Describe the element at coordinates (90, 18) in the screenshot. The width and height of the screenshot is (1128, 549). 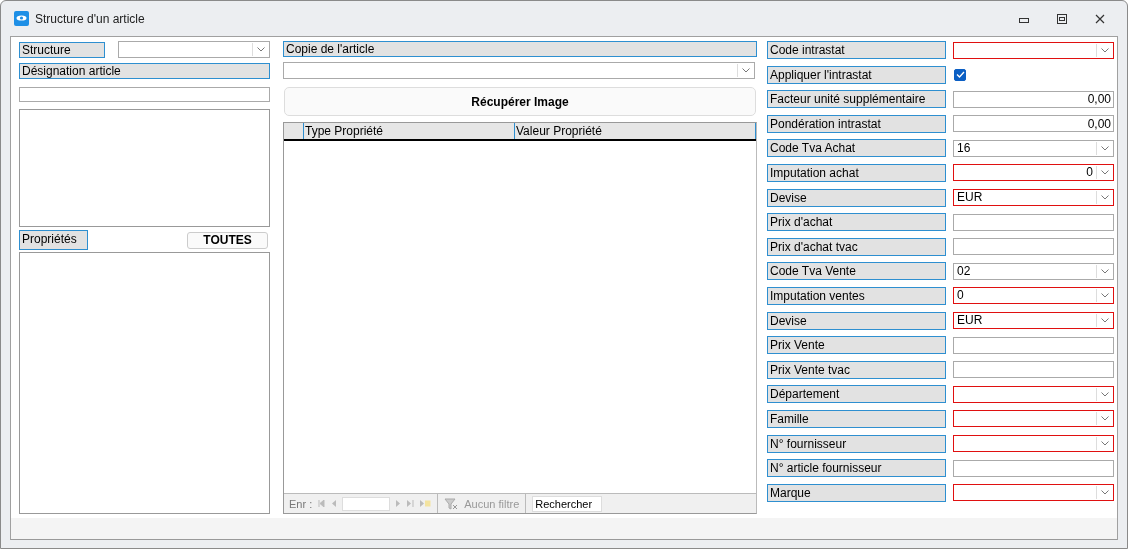
I see `window-title: Structure d'un article` at that location.